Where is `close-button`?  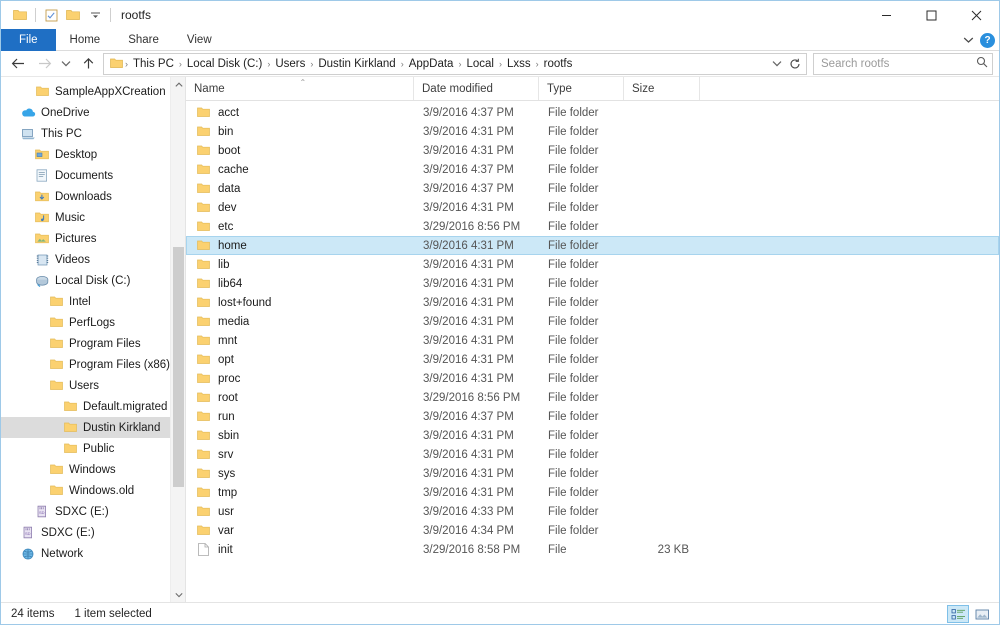
close-button is located at coordinates (976, 15).